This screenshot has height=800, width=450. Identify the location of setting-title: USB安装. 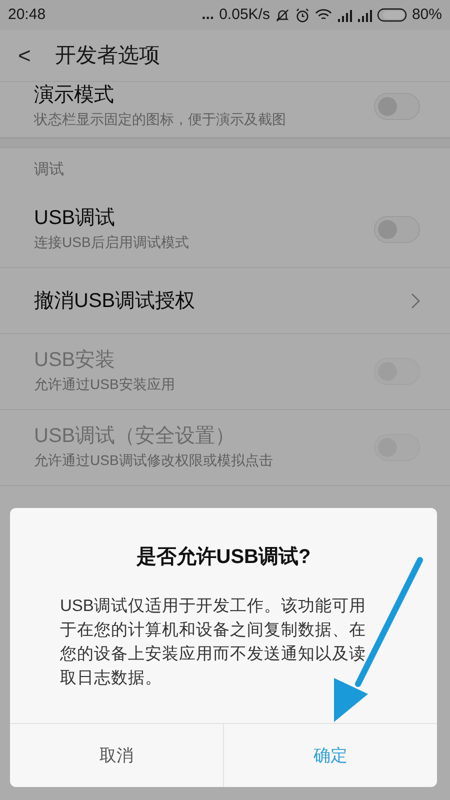
(75, 360).